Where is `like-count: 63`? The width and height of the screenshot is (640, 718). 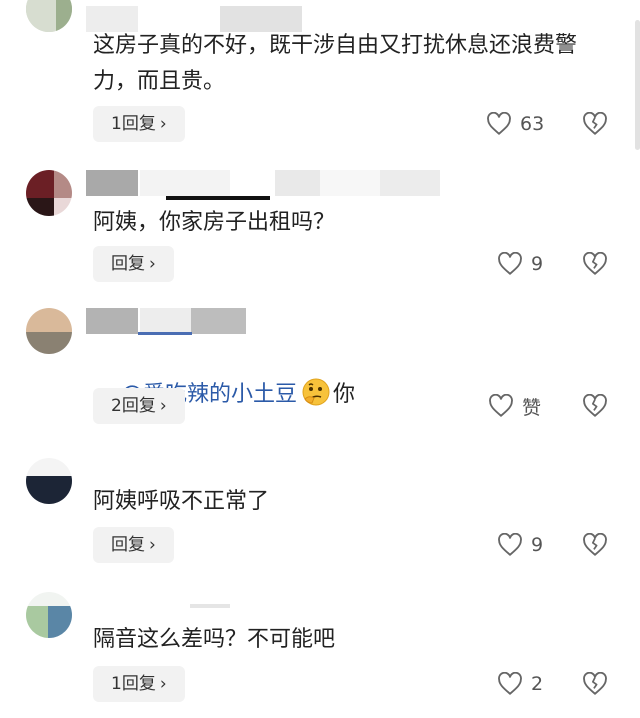 like-count: 63 is located at coordinates (532, 124).